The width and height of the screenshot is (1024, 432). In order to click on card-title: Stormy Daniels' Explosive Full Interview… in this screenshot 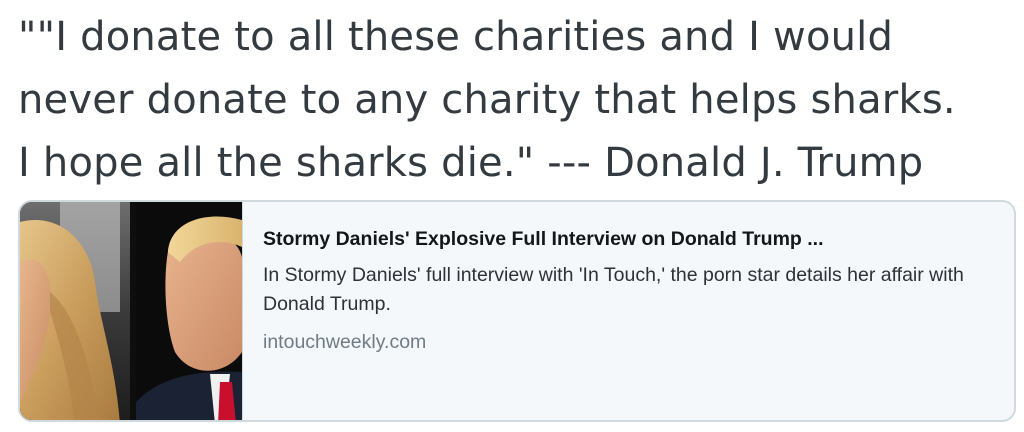, I will do `click(628, 239)`.